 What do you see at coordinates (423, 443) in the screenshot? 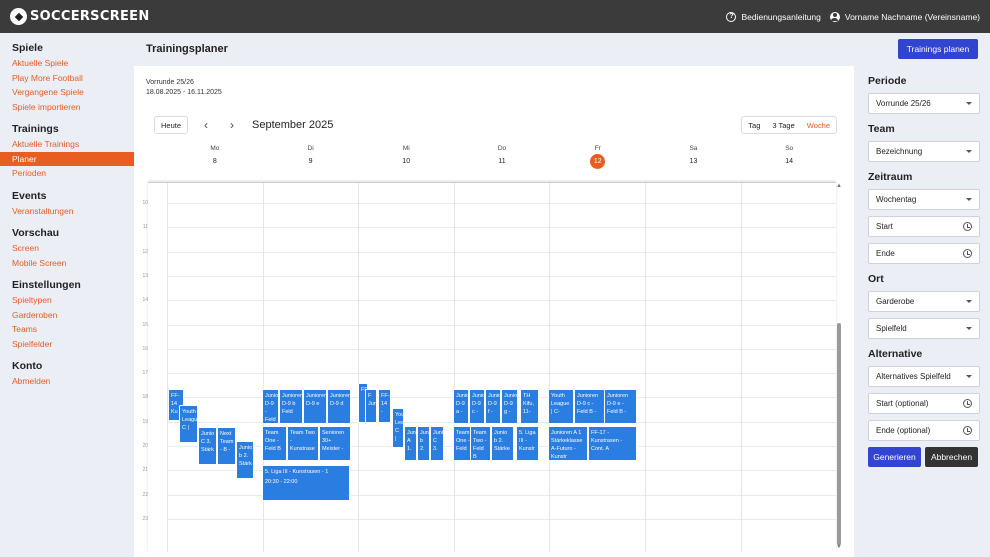
I see `training-event: Juni b 2.` at bounding box center [423, 443].